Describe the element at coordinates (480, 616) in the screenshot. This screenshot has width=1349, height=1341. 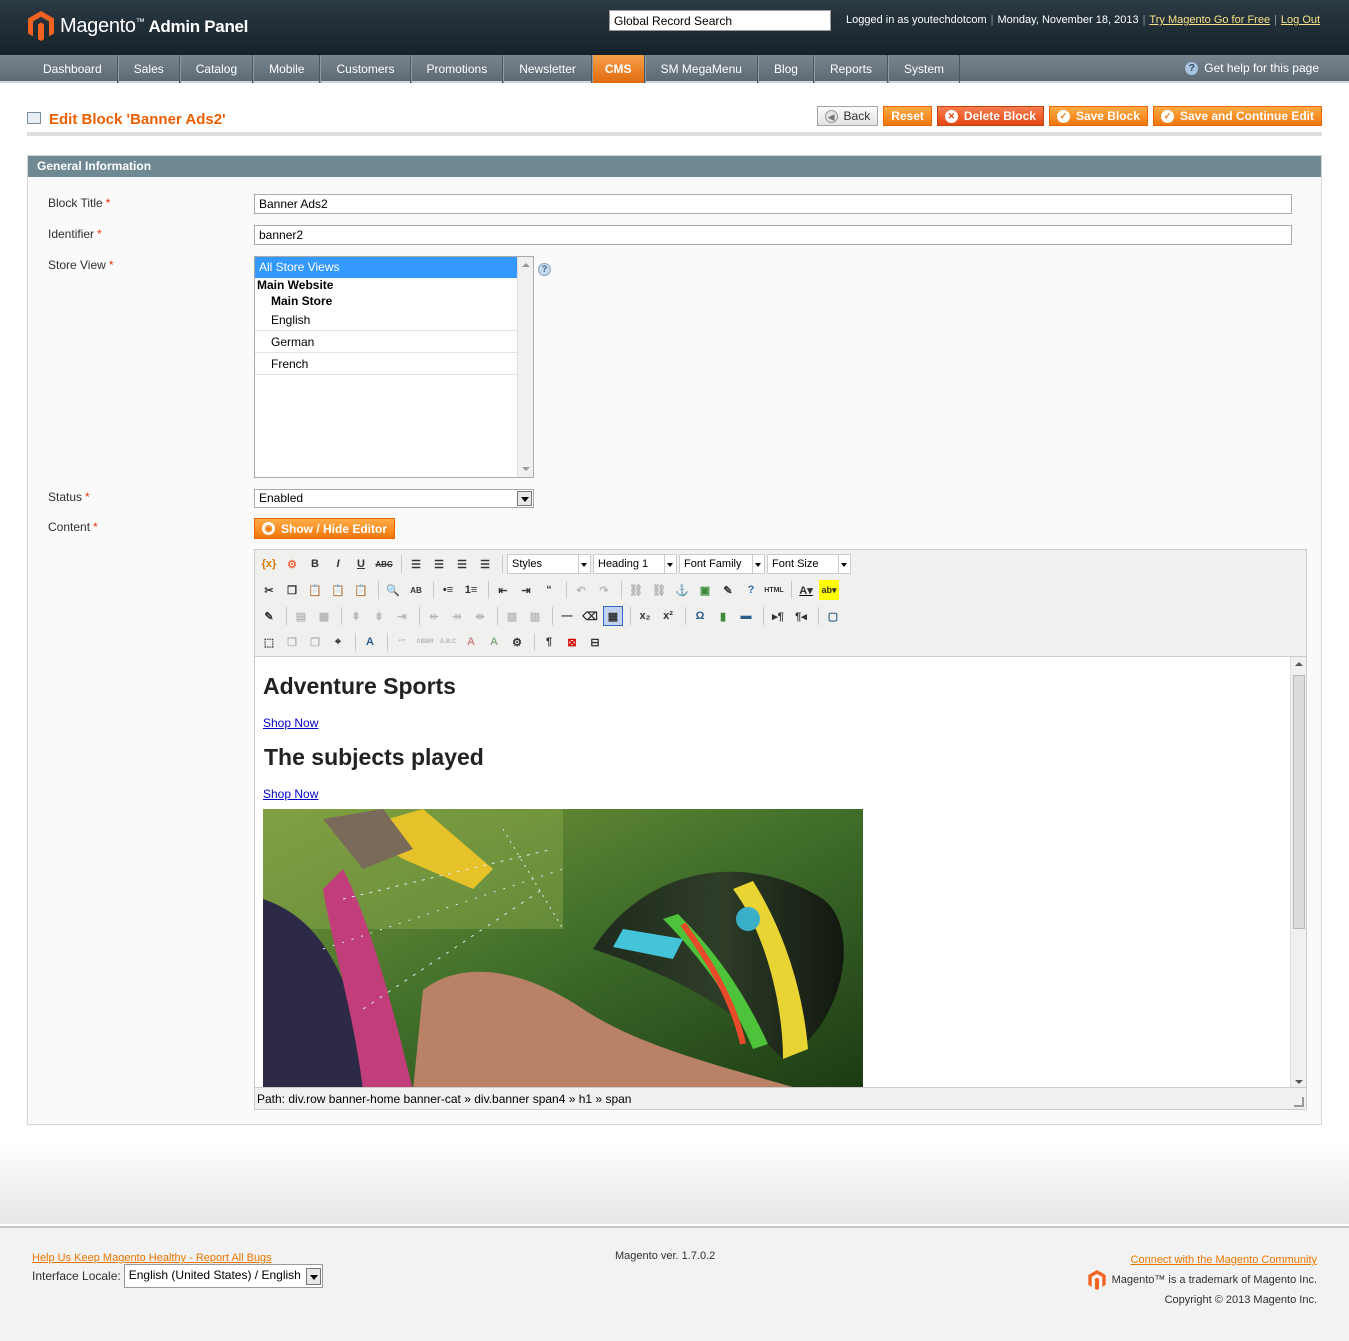
I see `delete-col-icon: ⇹` at that location.